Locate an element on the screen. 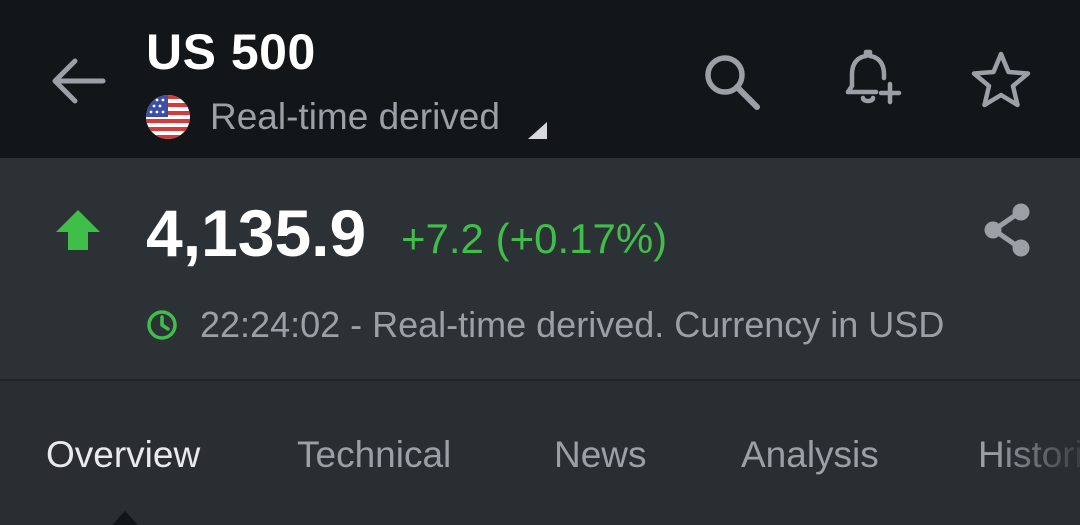 The image size is (1080, 525). clock-icon is located at coordinates (162, 325).